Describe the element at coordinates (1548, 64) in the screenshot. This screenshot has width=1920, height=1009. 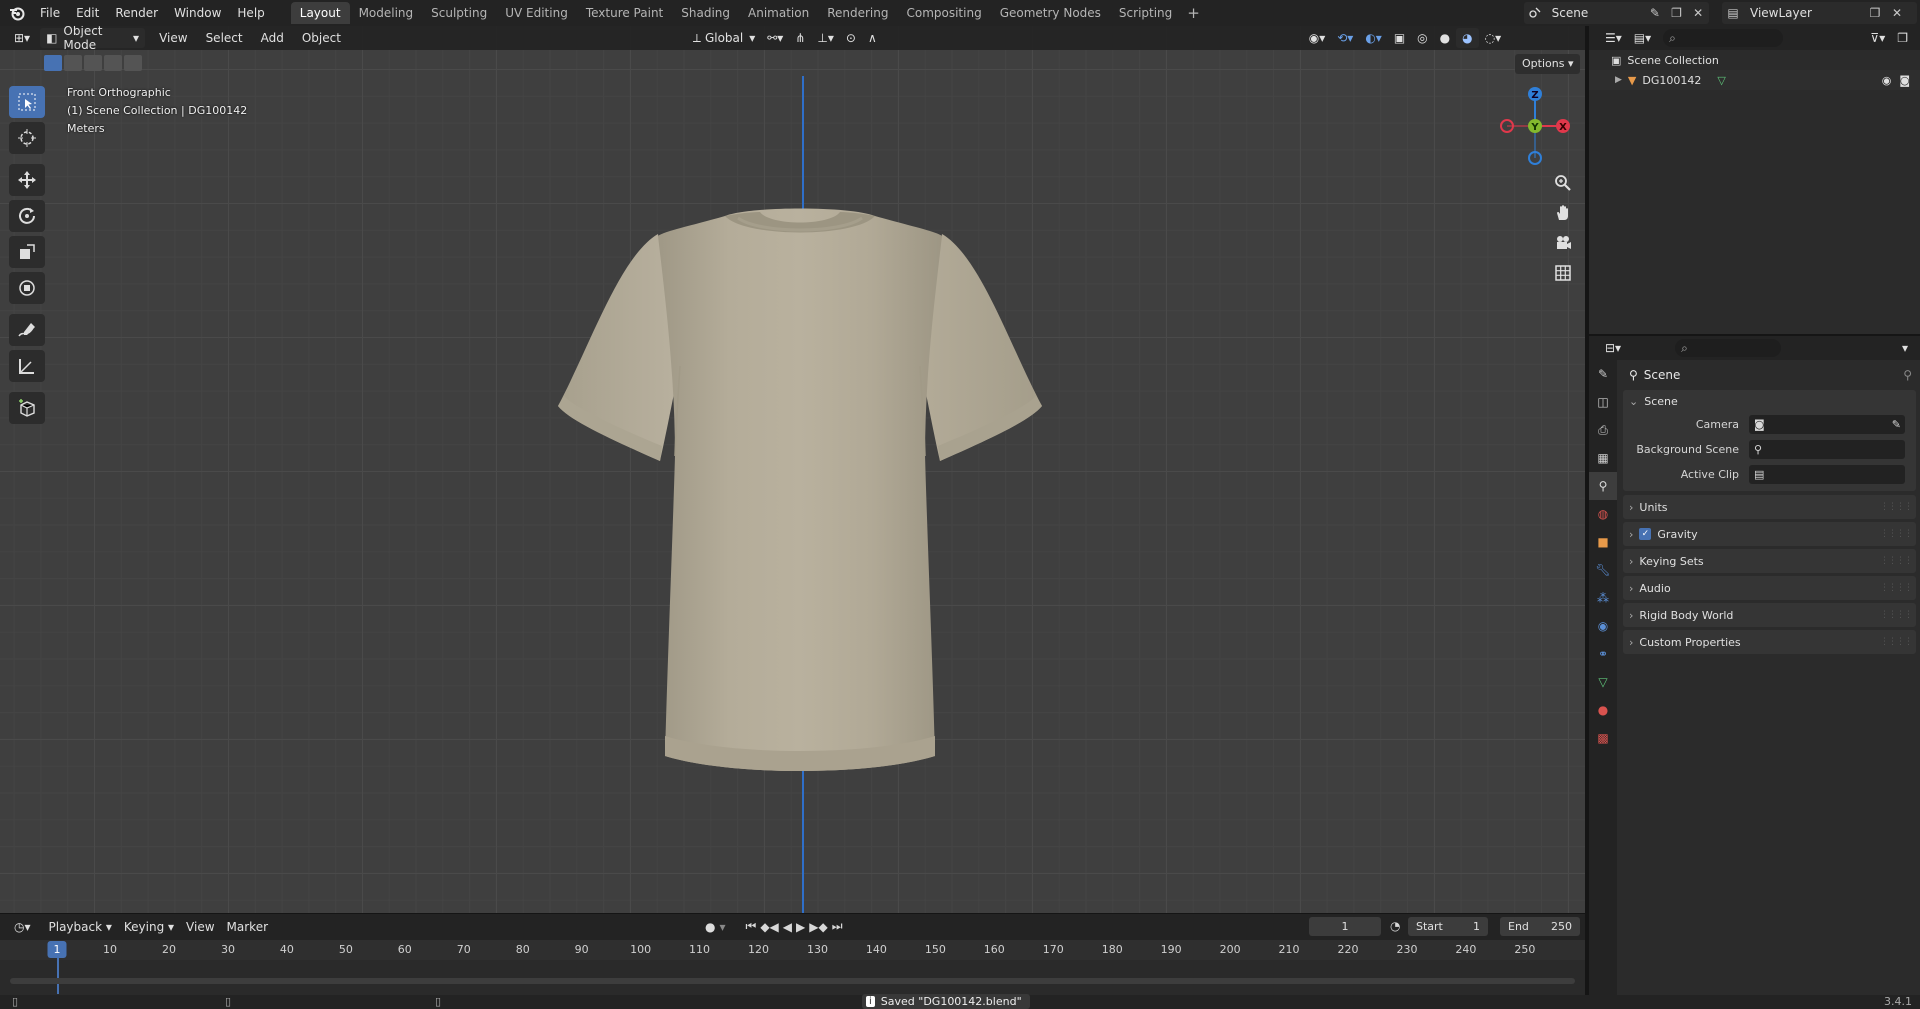
I see `options-dropdown: Options ▾` at that location.